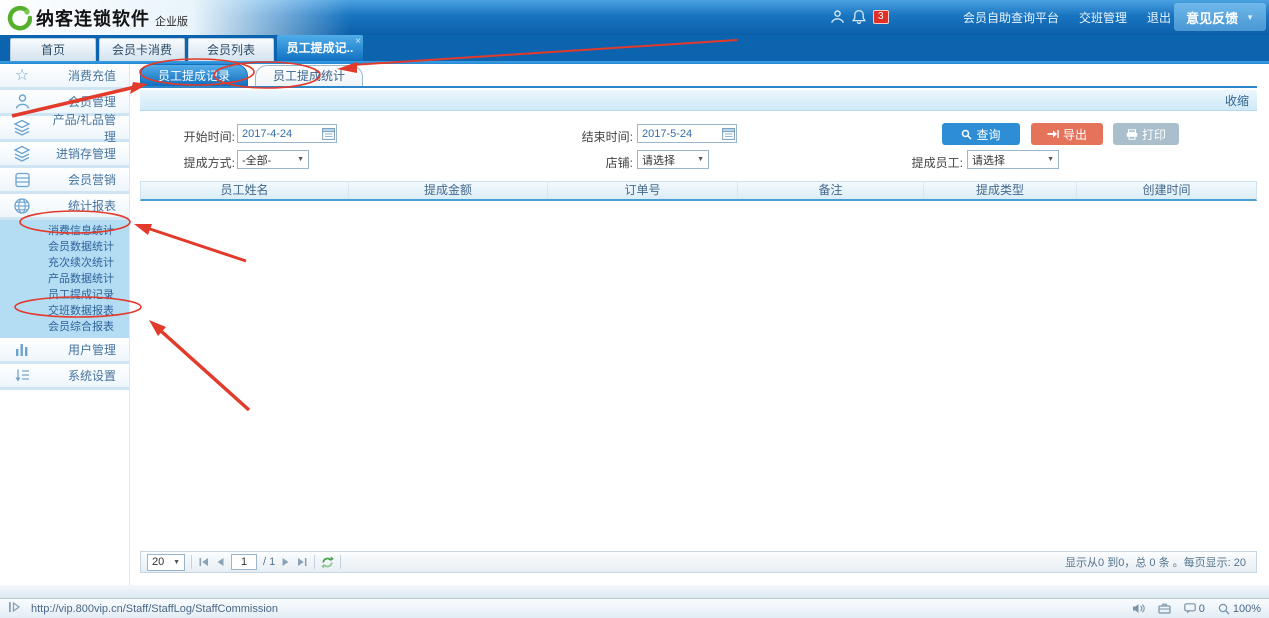  Describe the element at coordinates (22, 349) in the screenshot. I see `bar-chart-icon` at that location.